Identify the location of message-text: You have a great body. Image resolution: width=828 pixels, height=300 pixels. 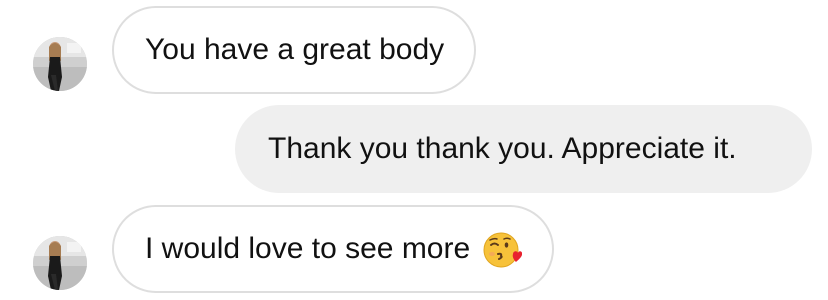
(295, 49).